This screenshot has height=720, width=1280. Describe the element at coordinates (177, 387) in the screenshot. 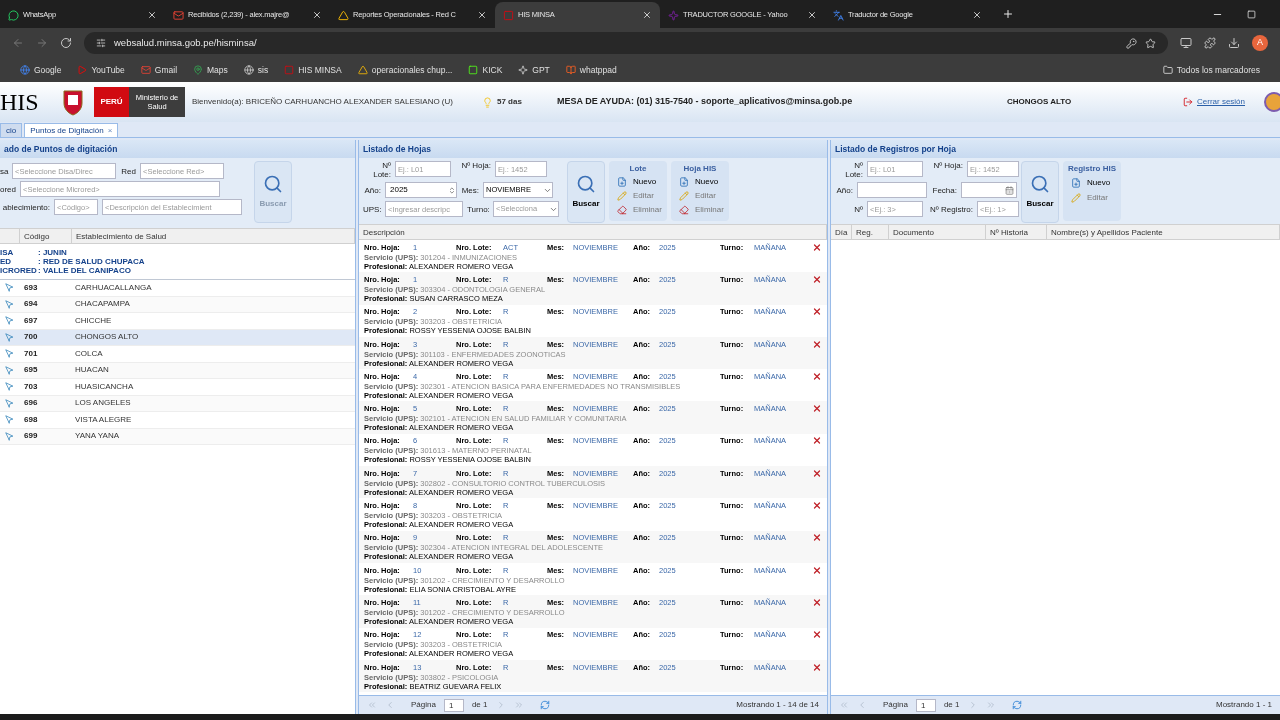

I see `establishment-row: 703 HUASICANCHA` at that location.